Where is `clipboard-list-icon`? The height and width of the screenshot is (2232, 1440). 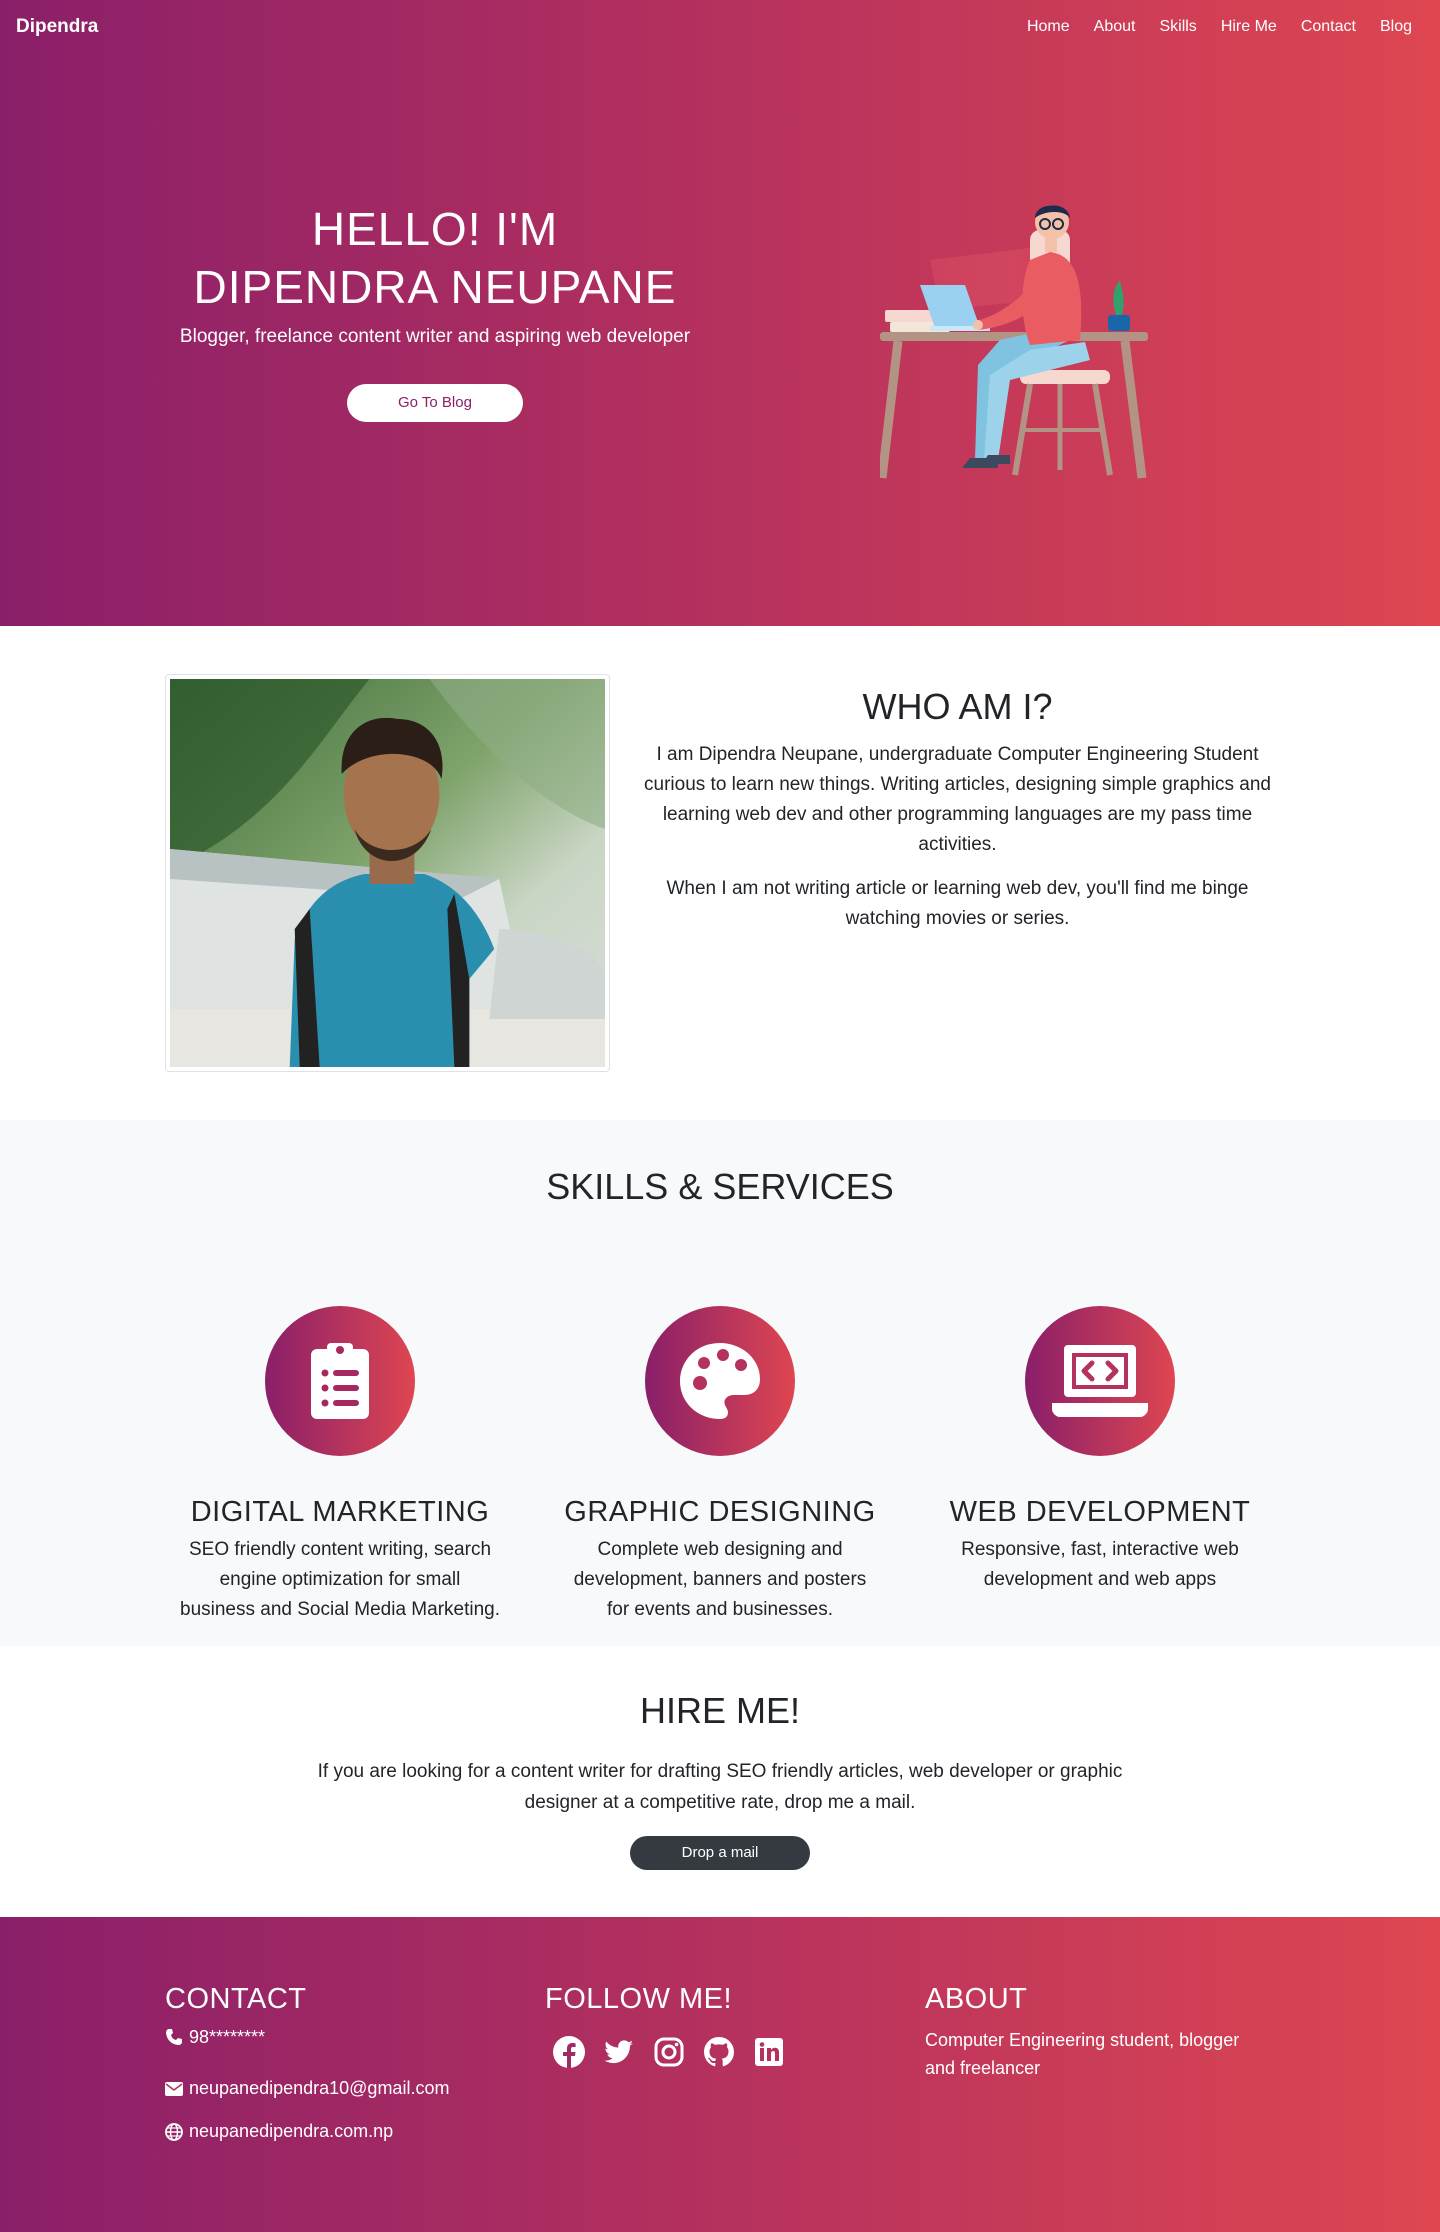
clipboard-list-icon is located at coordinates (340, 1381).